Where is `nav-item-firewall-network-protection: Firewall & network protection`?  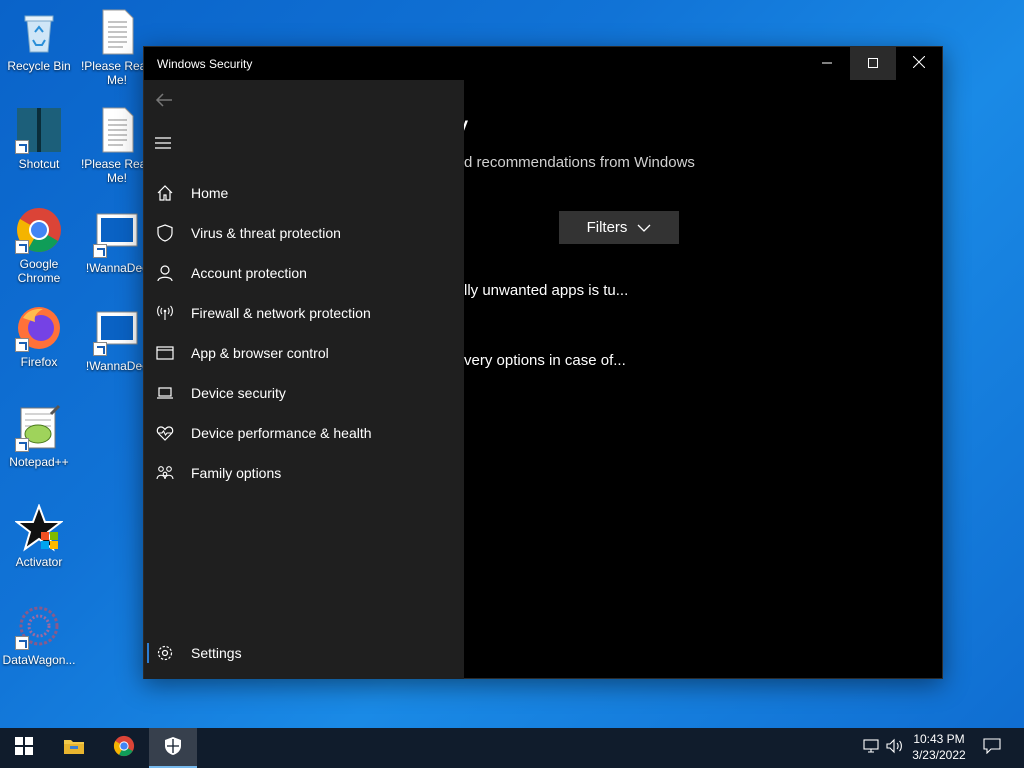
nav-item-firewall-network-protection: Firewall & network protection is located at coordinates (304, 313).